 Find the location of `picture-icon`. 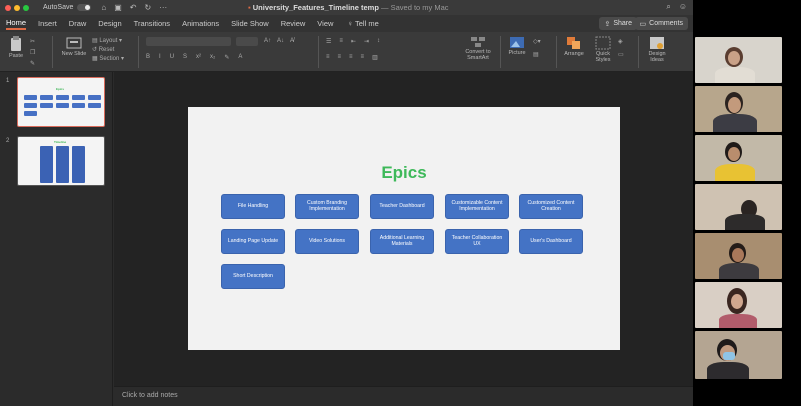

picture-icon is located at coordinates (517, 42).